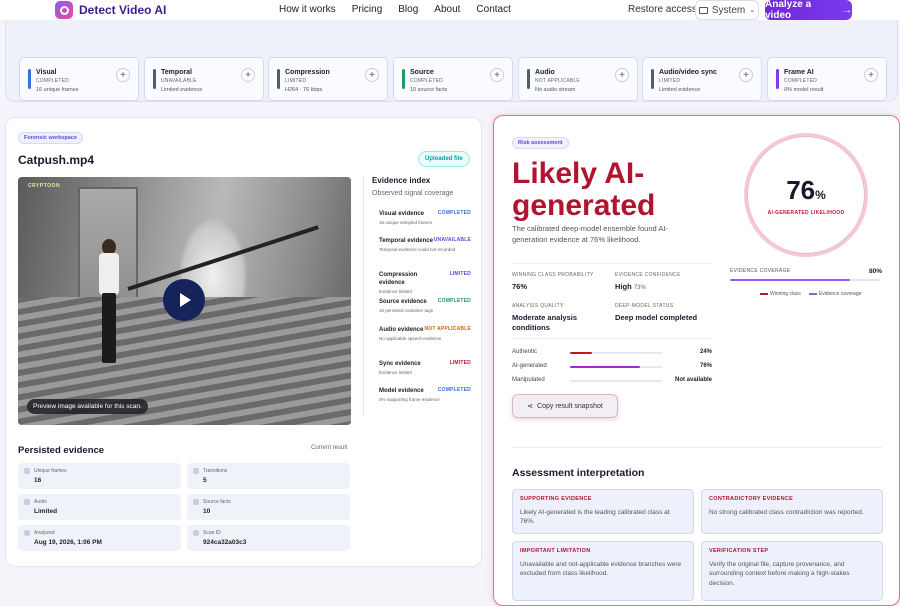 The width and height of the screenshot is (900, 606). What do you see at coordinates (555, 551) in the screenshot?
I see `interpretation-card-heading: IMPORTANT LIMITATION` at bounding box center [555, 551].